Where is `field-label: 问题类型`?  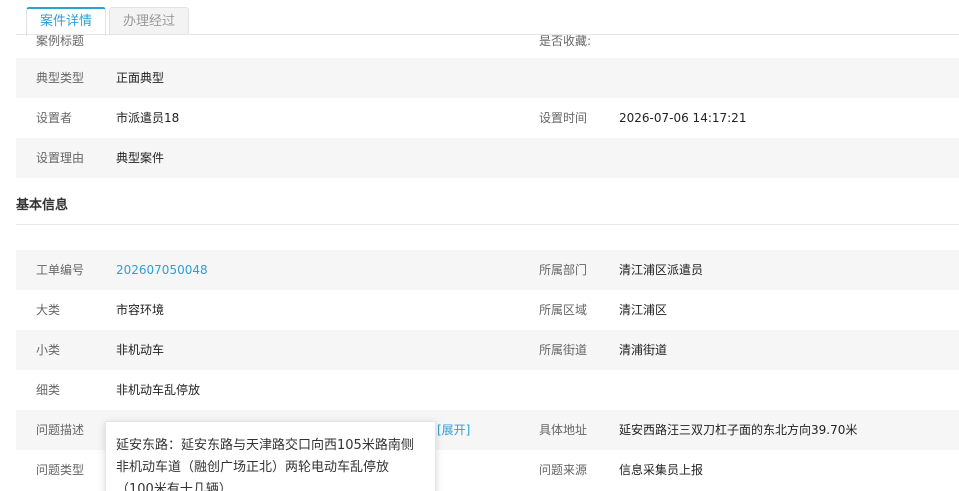
field-label: 问题类型 is located at coordinates (60, 470).